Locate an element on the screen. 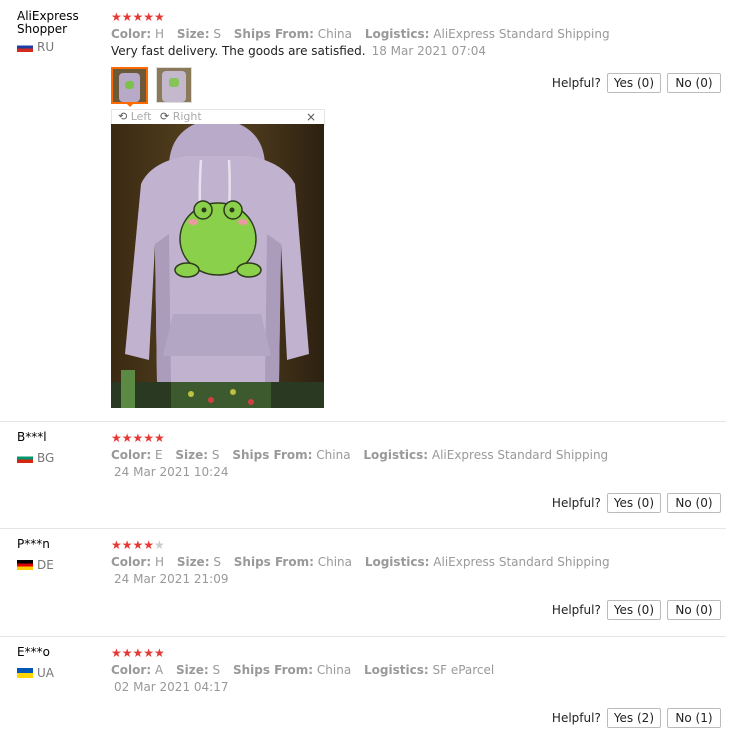 The image size is (752, 732). helpful-votes: Helpful? Yes (2) No (1) is located at coordinates (636, 718).